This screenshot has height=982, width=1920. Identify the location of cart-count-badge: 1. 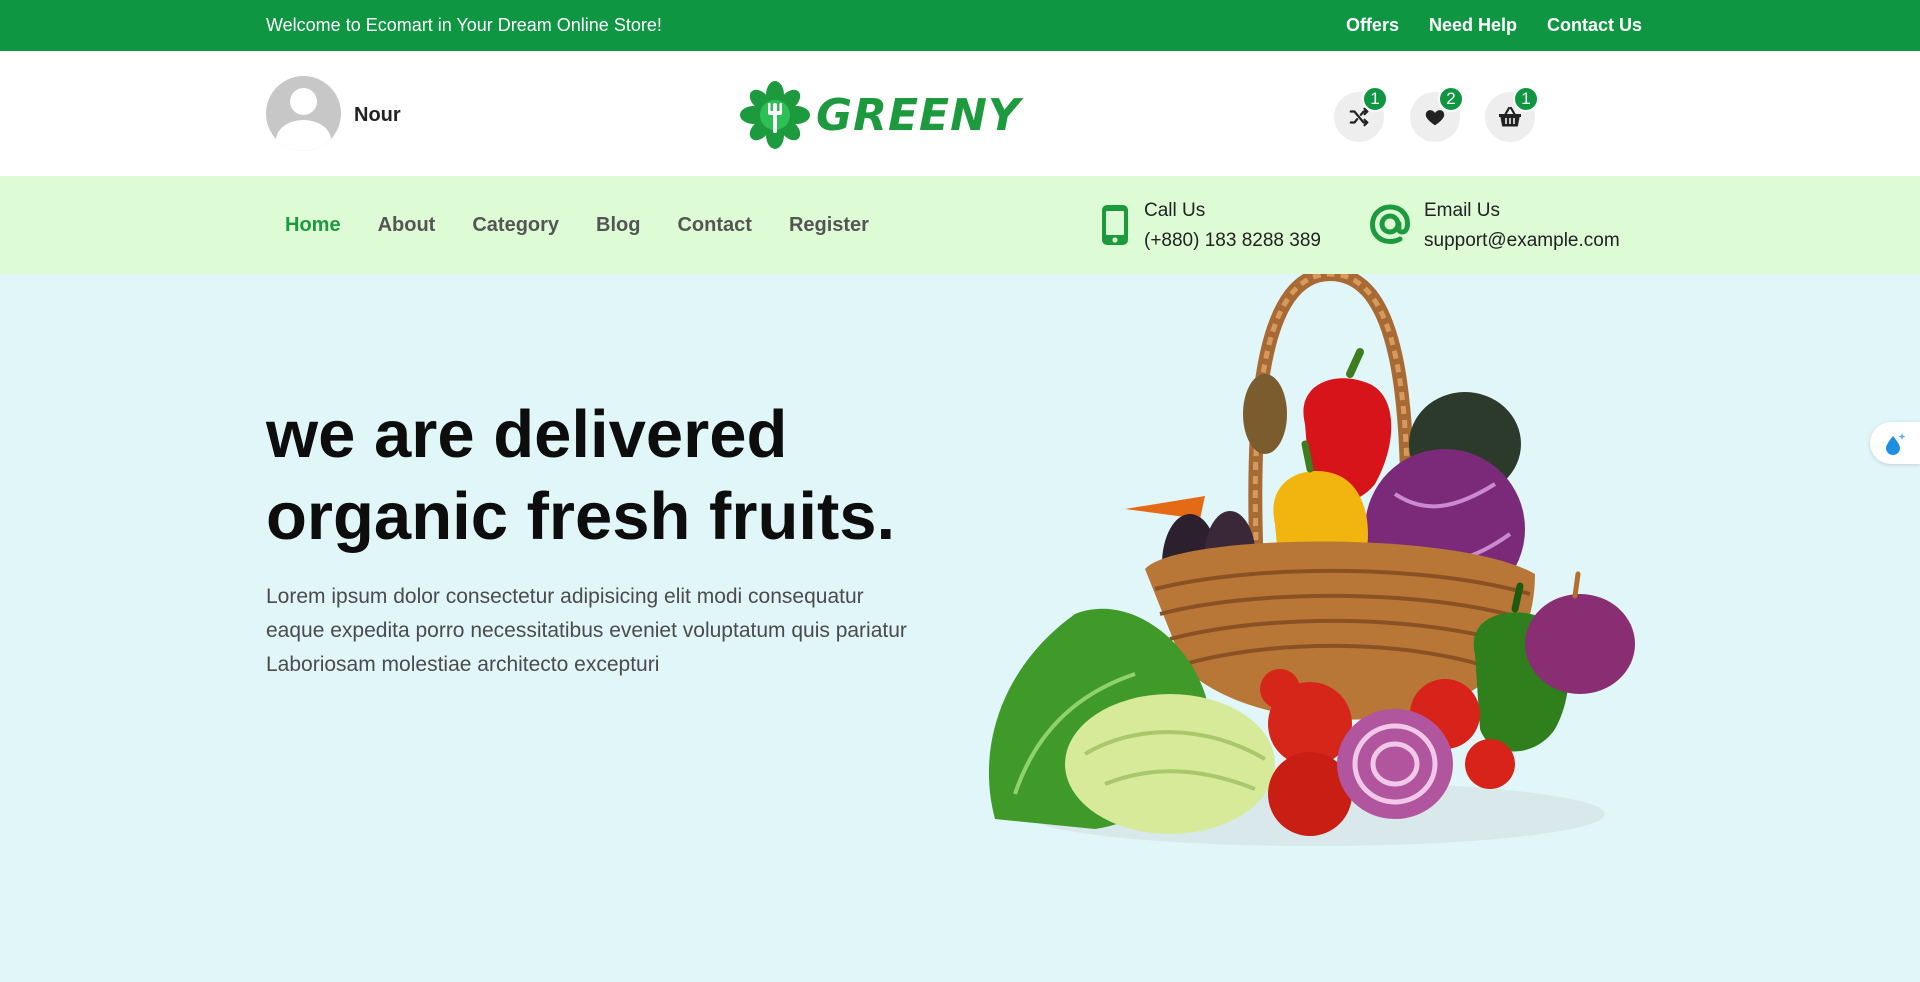
(1526, 99).